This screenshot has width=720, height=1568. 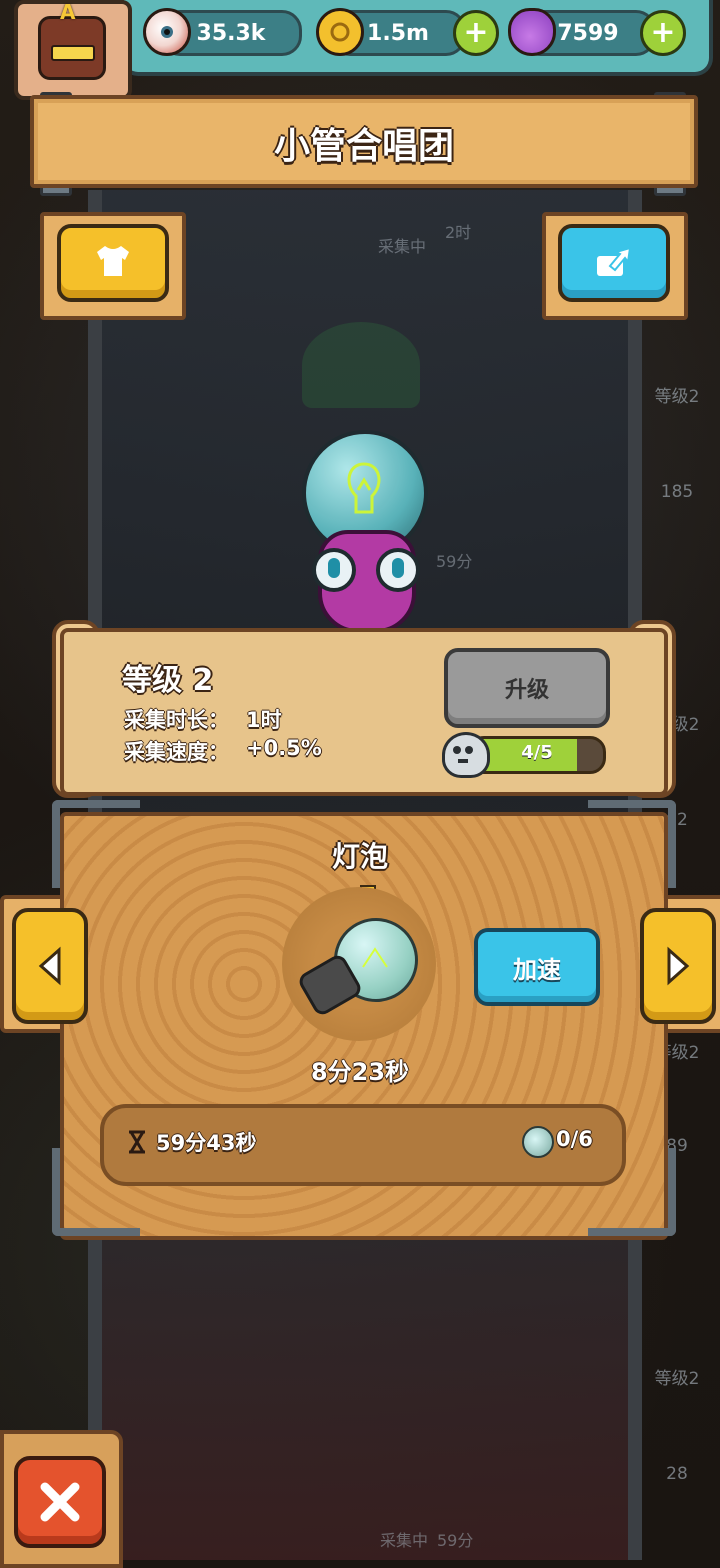 I want to click on potion-icon, so click(x=532, y=32).